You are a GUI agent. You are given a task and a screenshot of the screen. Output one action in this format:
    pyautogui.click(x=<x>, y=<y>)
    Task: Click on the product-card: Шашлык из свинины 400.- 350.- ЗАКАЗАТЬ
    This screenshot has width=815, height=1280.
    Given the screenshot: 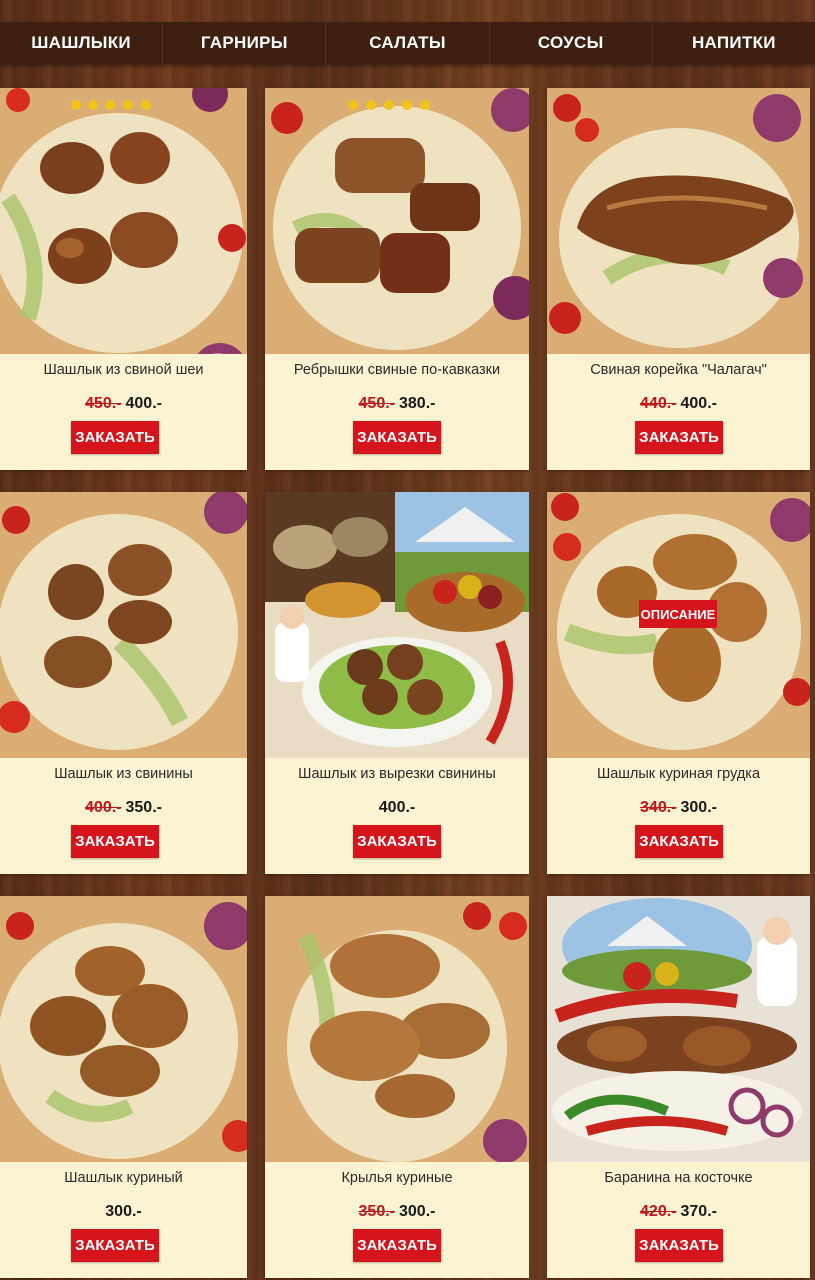 What is the action you would take?
    pyautogui.click(x=123, y=683)
    